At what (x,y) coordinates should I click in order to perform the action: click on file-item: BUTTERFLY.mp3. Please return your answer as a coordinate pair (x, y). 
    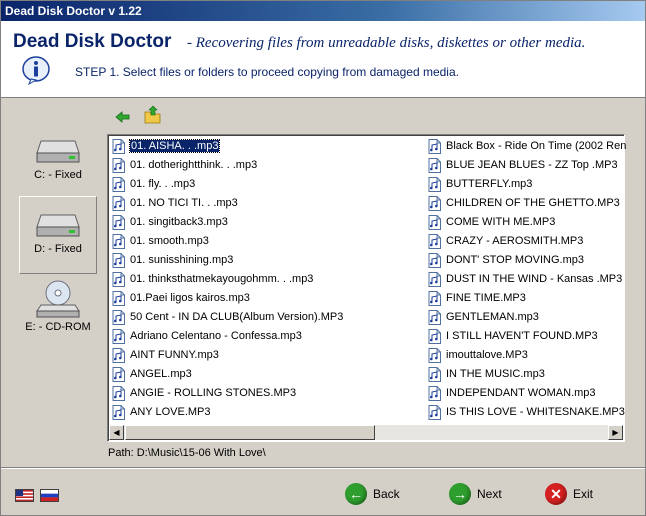
    Looking at the image, I should click on (526, 184).